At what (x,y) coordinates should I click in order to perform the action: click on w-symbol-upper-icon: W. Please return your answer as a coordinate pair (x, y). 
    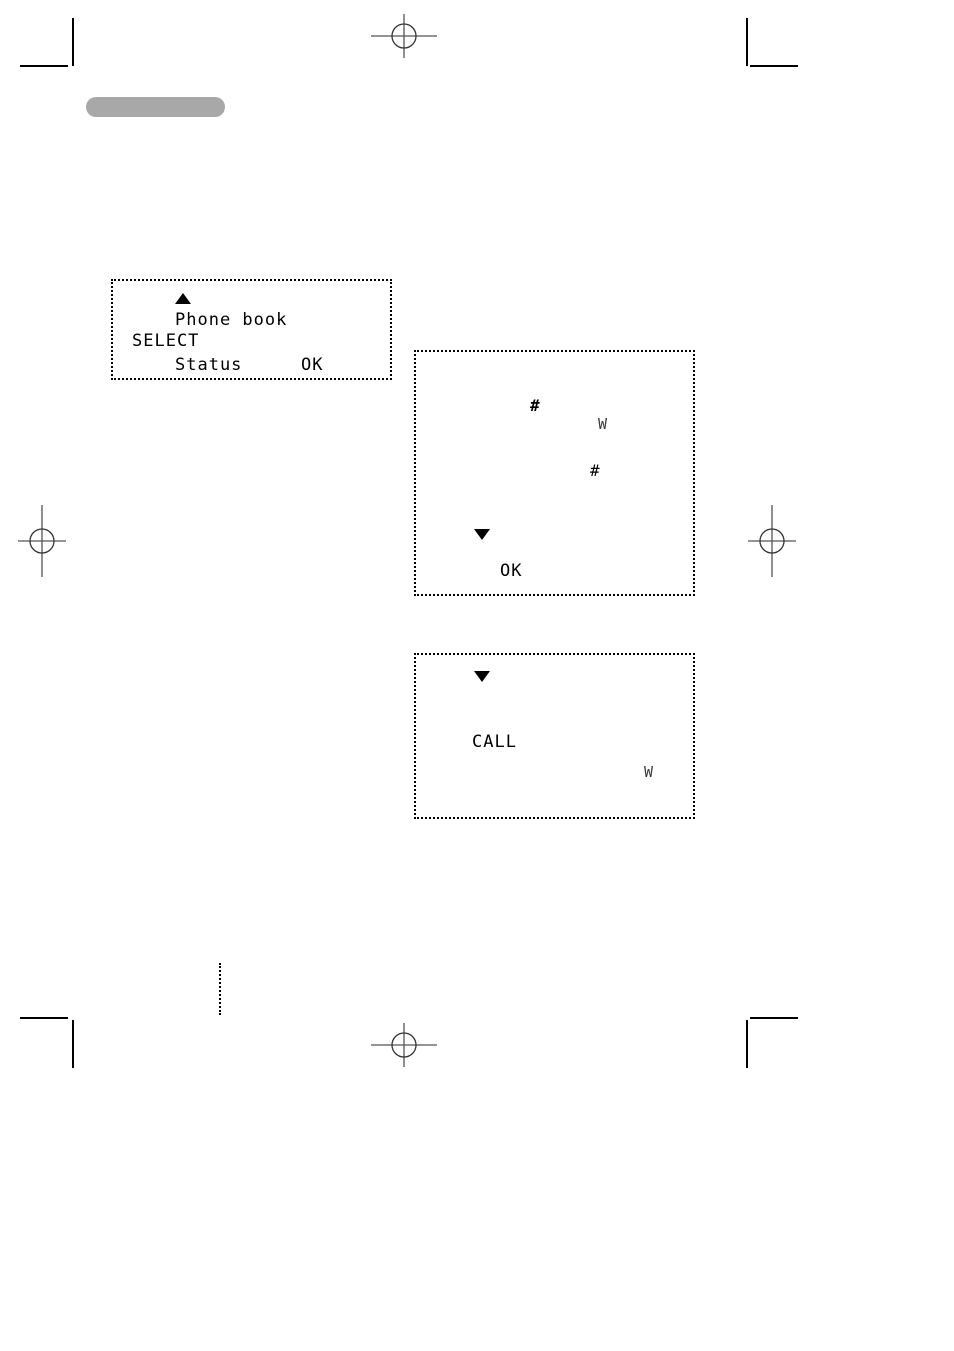
    Looking at the image, I should click on (603, 424).